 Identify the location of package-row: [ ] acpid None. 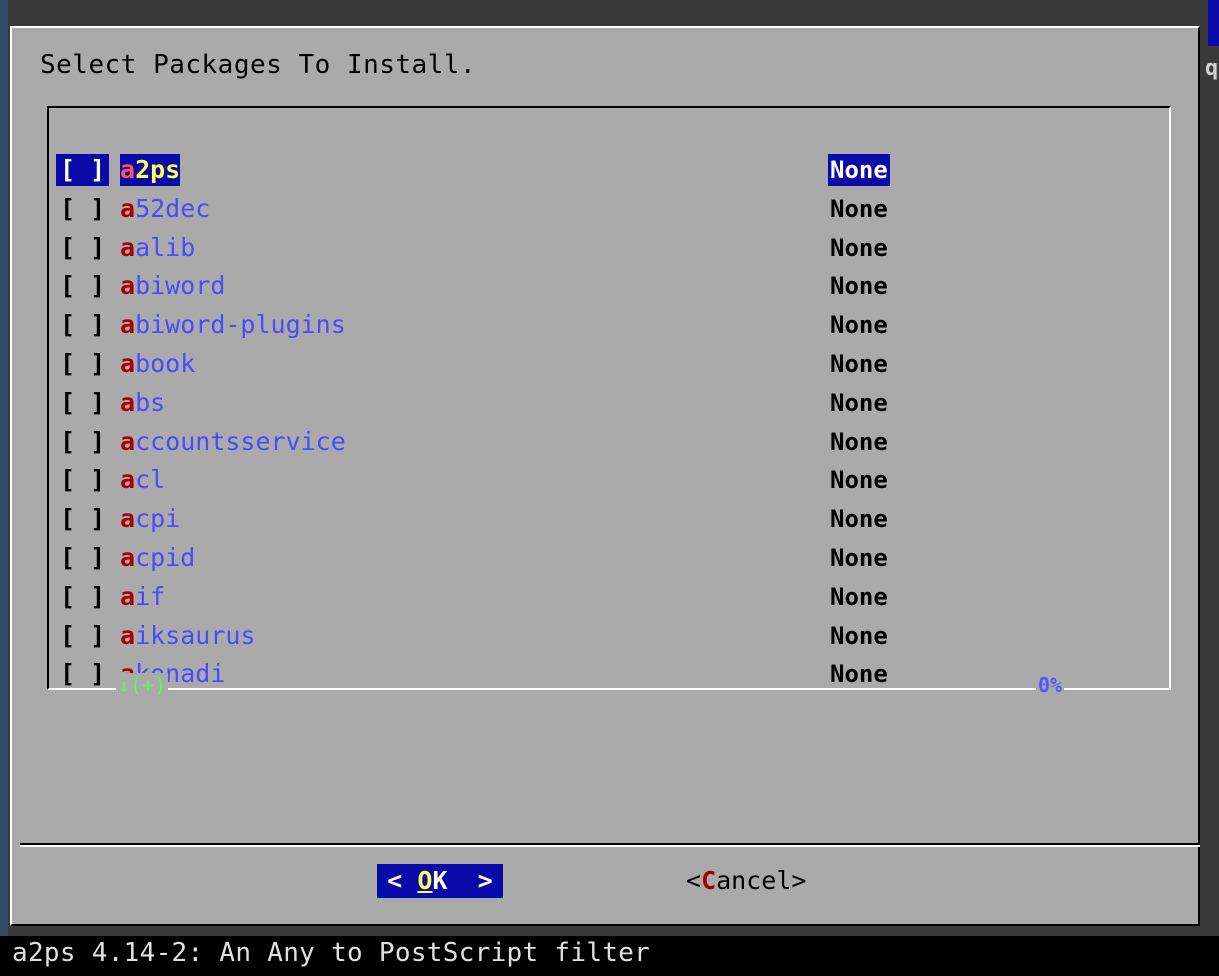
(606, 559).